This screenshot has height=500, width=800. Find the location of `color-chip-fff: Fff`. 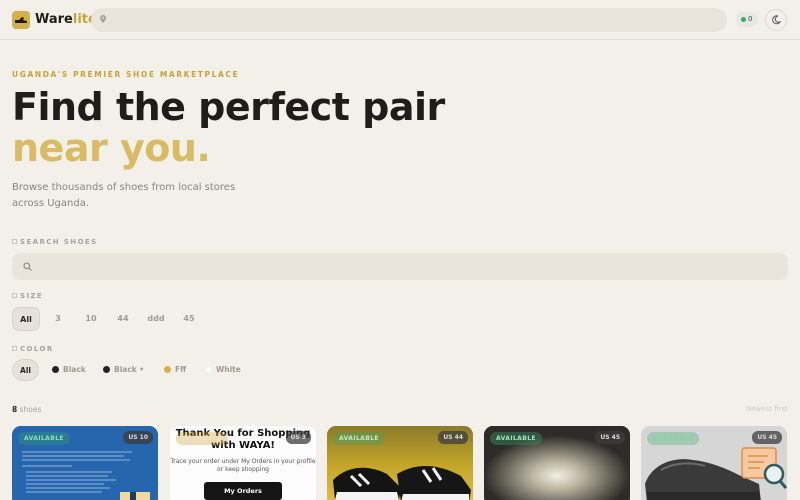

color-chip-fff: Fff is located at coordinates (175, 370).